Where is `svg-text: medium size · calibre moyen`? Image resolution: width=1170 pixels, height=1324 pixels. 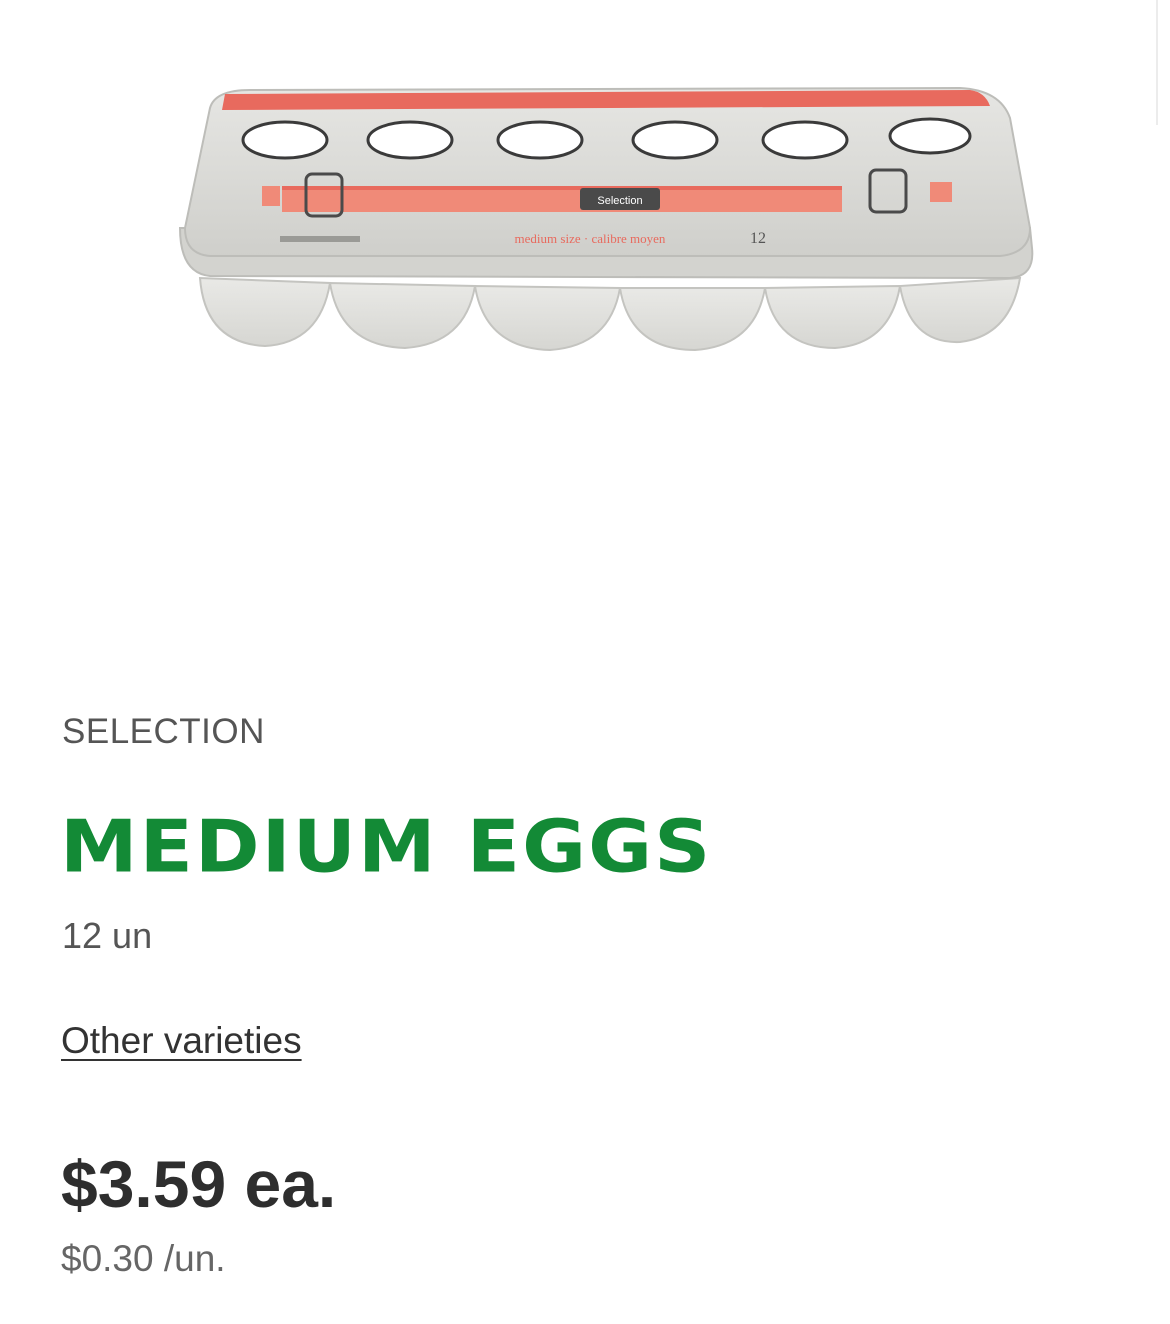
svg-text: medium size · calibre moyen is located at coordinates (590, 238).